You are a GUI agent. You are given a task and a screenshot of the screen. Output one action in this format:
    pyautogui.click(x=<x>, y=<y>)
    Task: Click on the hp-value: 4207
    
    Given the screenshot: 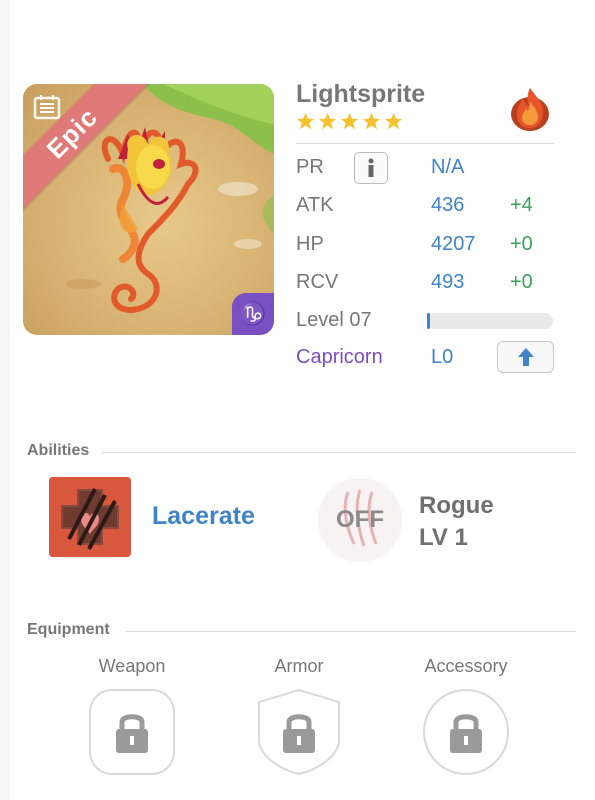 What is the action you would take?
    pyautogui.click(x=453, y=244)
    